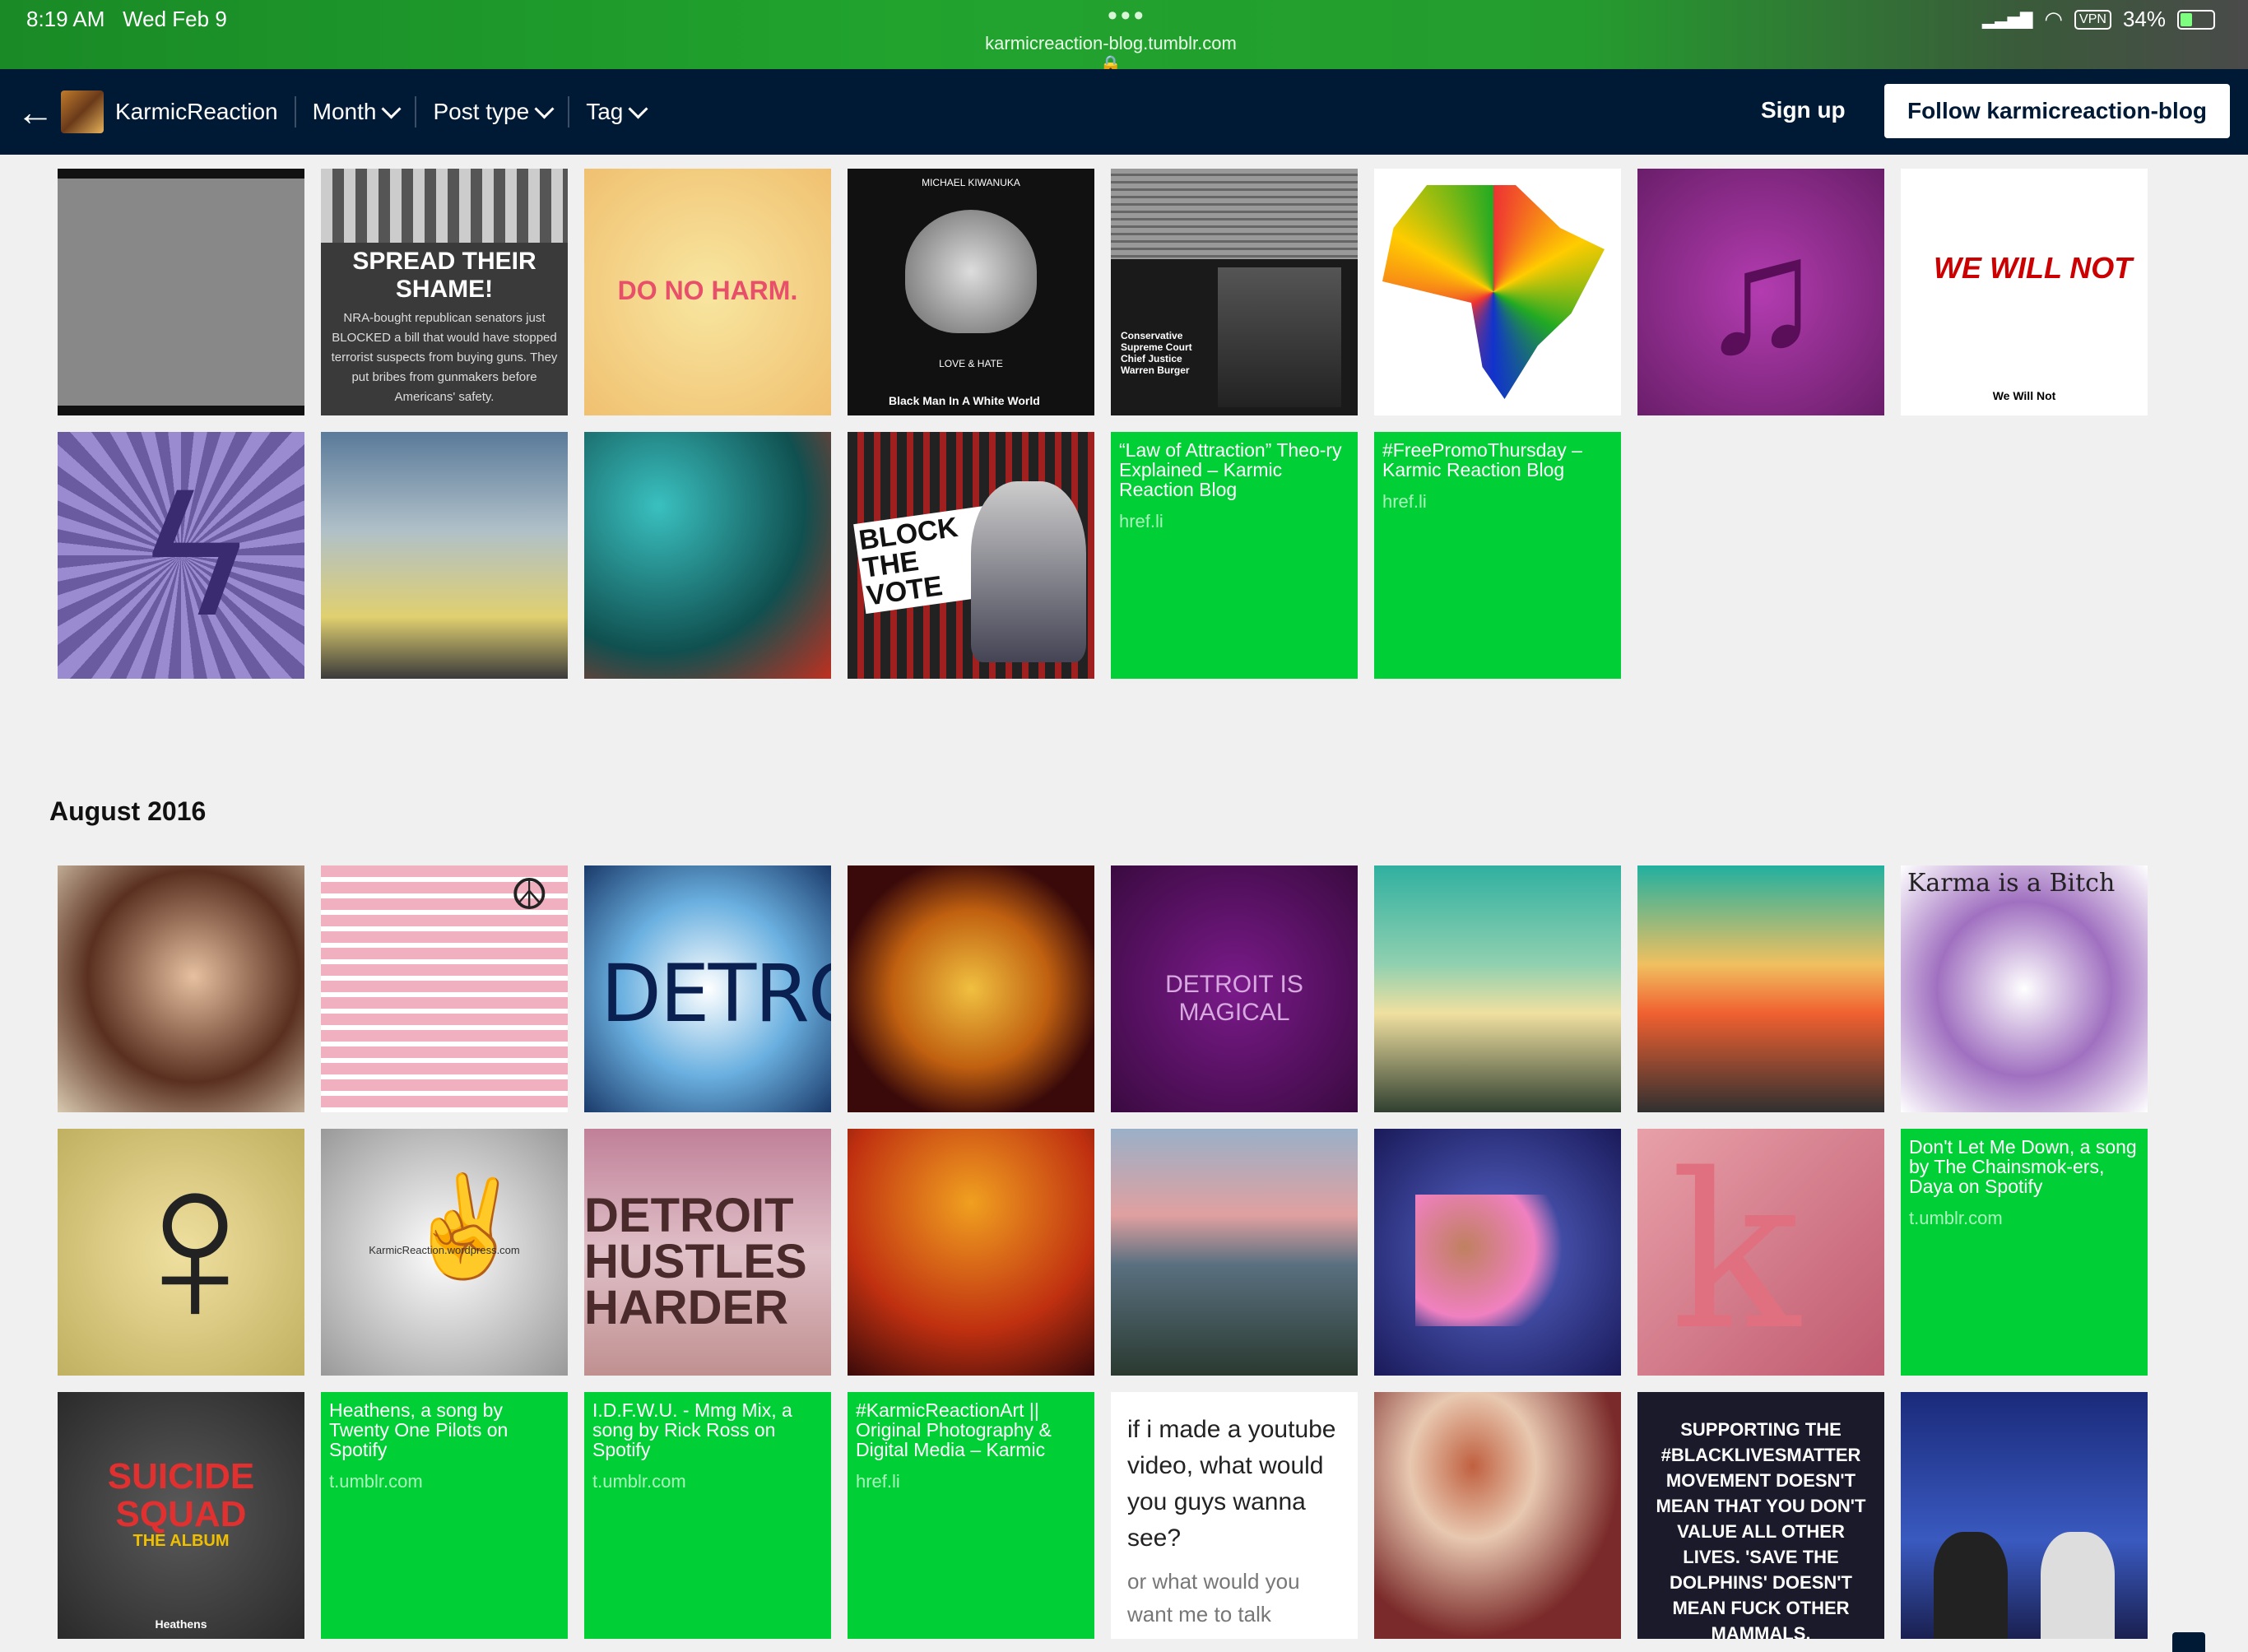  Describe the element at coordinates (357, 111) in the screenshot. I see `month-dropdown: Month` at that location.